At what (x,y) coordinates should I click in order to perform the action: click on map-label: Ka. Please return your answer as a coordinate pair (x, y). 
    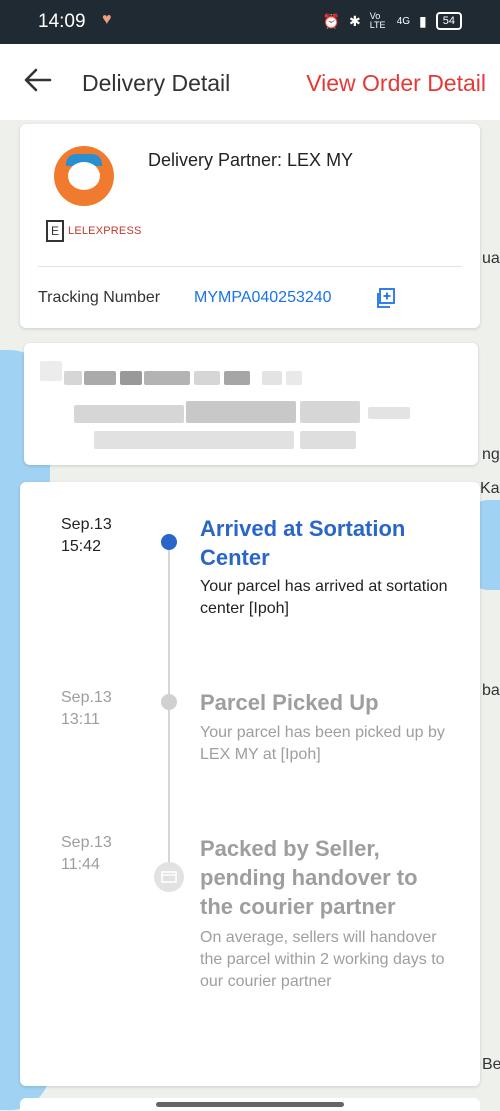
    Looking at the image, I should click on (490, 488).